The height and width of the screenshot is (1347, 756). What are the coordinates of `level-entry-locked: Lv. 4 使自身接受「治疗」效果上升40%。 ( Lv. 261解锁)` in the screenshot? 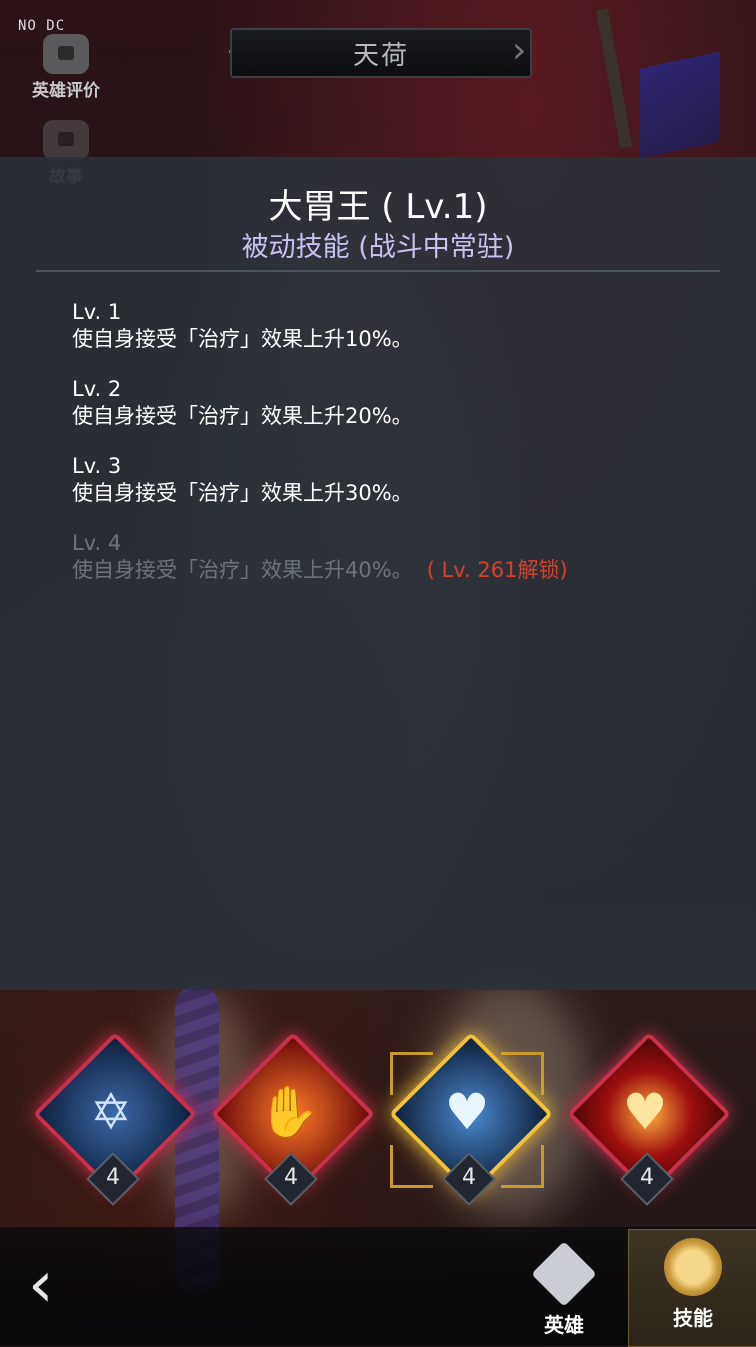 It's located at (402, 557).